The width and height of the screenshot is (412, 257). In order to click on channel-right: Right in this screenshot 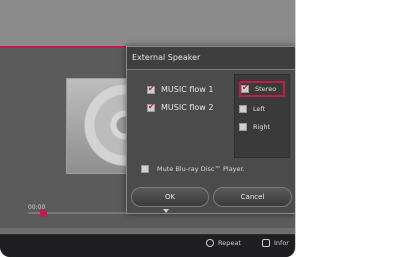, I will do `click(262, 127)`.